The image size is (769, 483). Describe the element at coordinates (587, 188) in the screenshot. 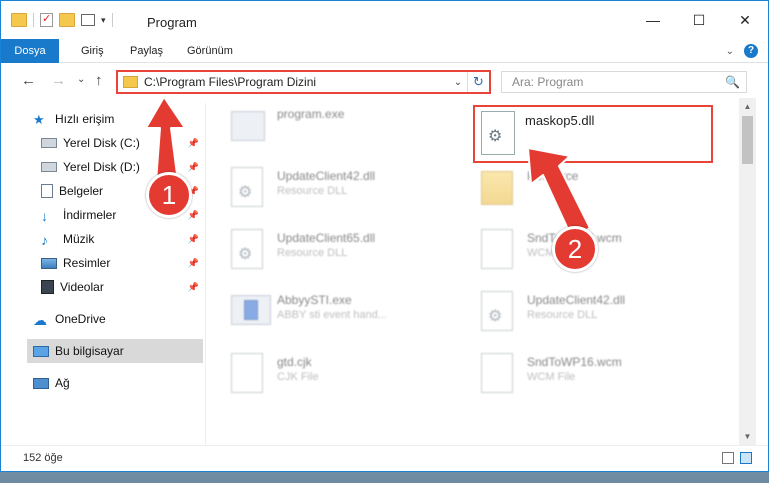

I see `file-item: Resource` at that location.